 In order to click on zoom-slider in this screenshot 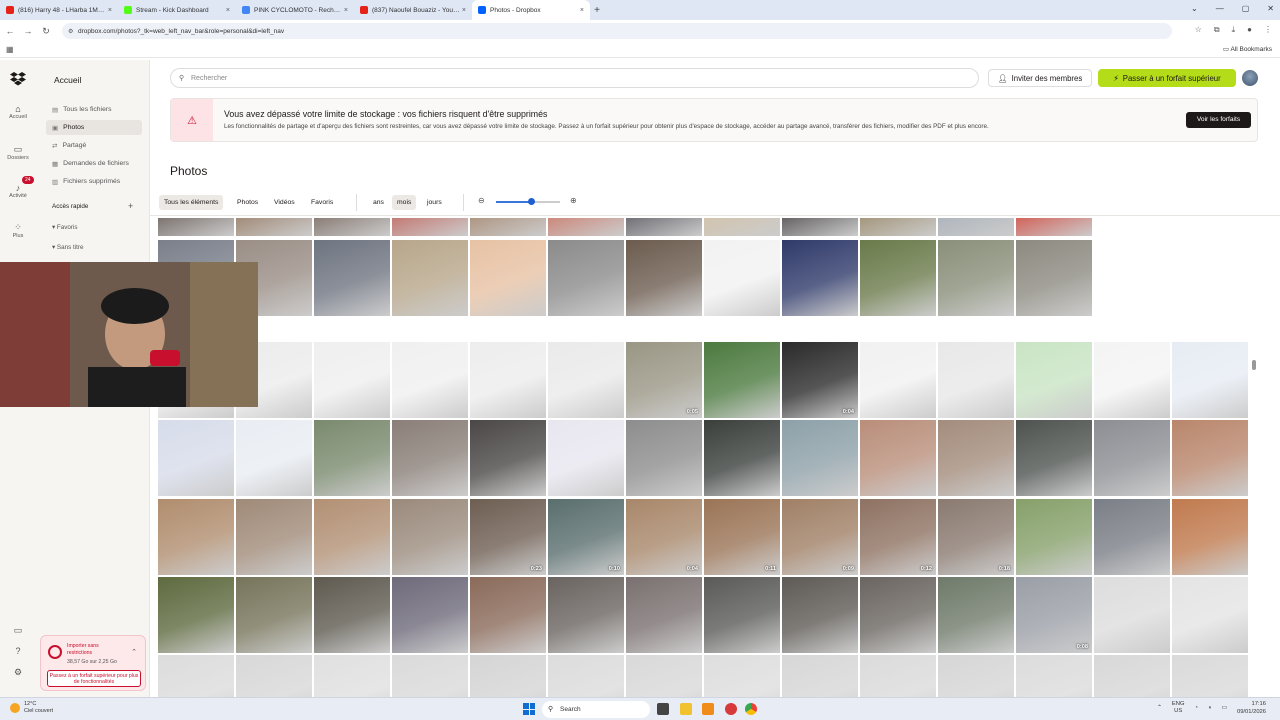, I will do `click(528, 201)`.